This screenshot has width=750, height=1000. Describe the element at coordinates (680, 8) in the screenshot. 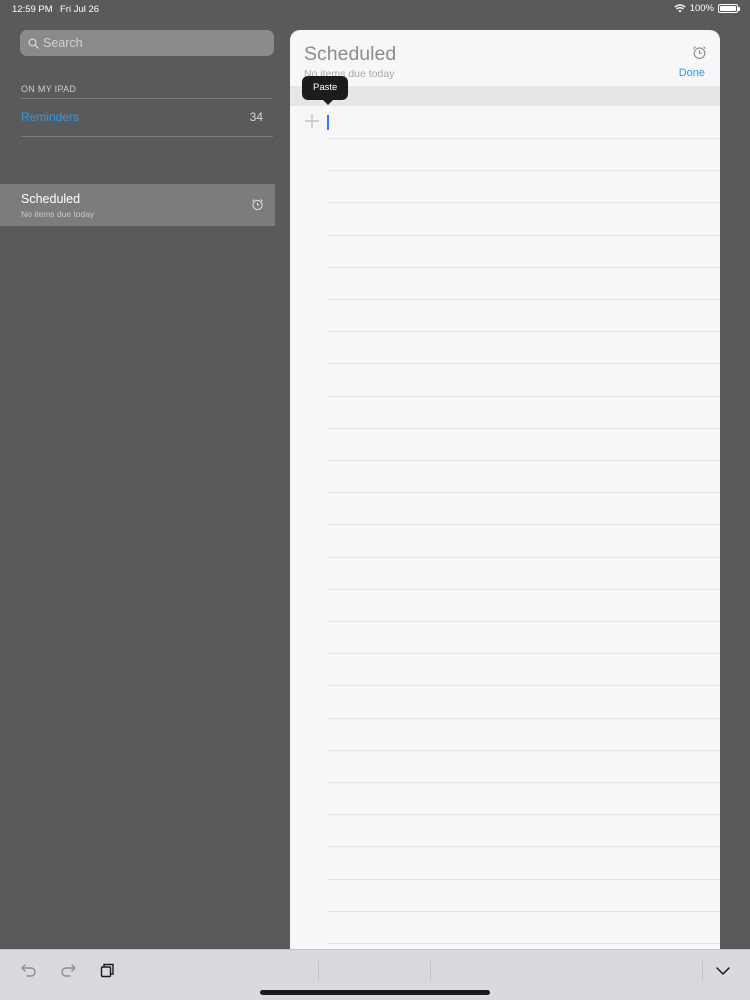

I see `wifi-icon` at that location.